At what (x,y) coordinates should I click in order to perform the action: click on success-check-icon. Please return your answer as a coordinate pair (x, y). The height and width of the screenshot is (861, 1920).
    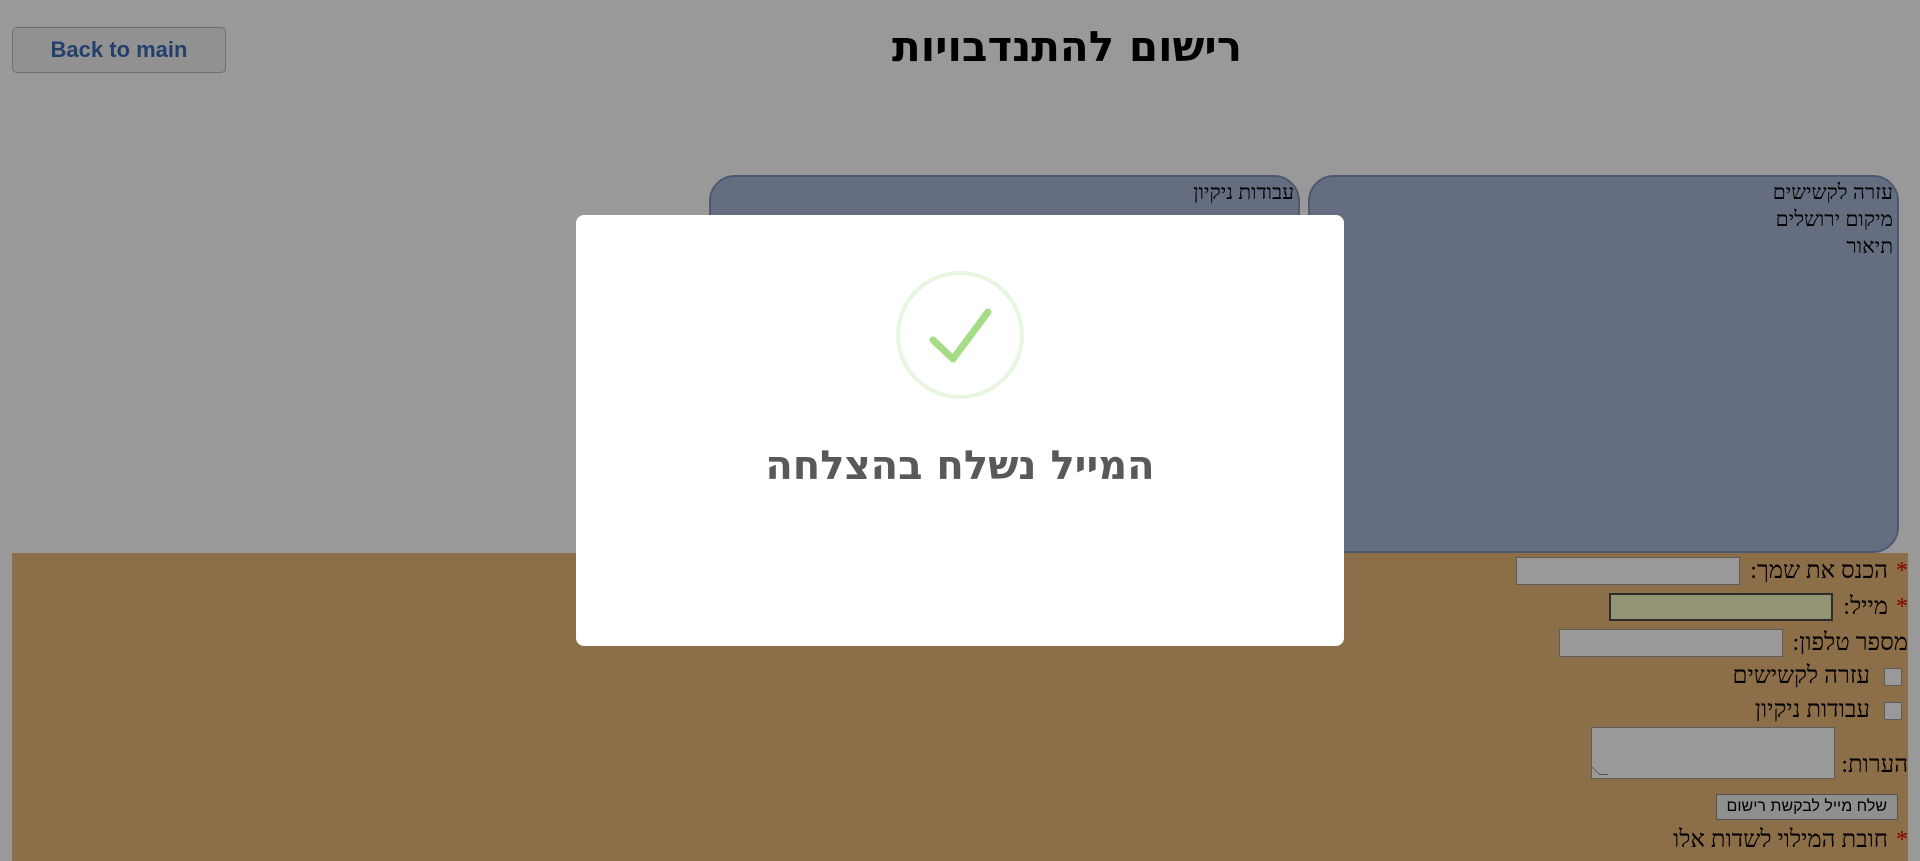
    Looking at the image, I should click on (960, 335).